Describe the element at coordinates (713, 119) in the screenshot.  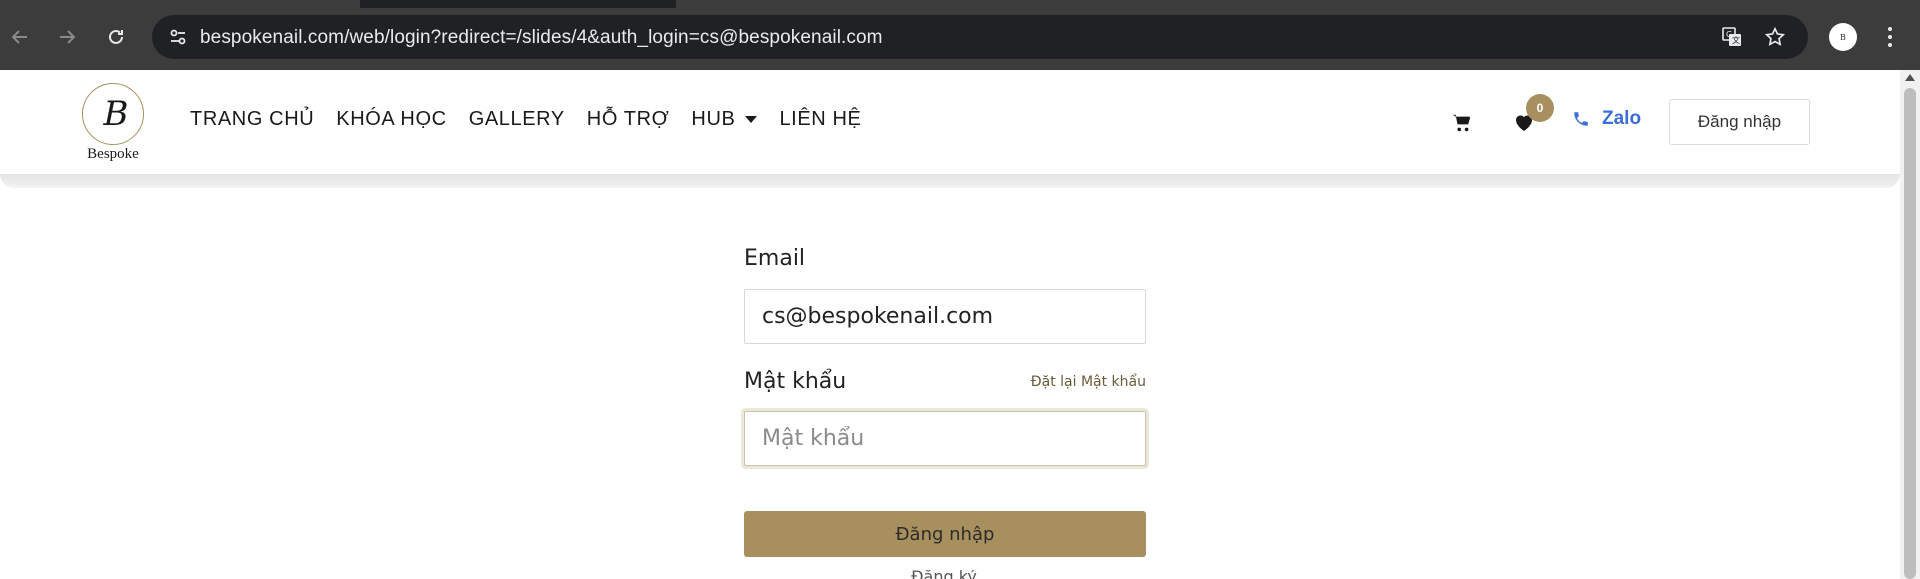
I see `menu-item-hub-label: HUB` at that location.